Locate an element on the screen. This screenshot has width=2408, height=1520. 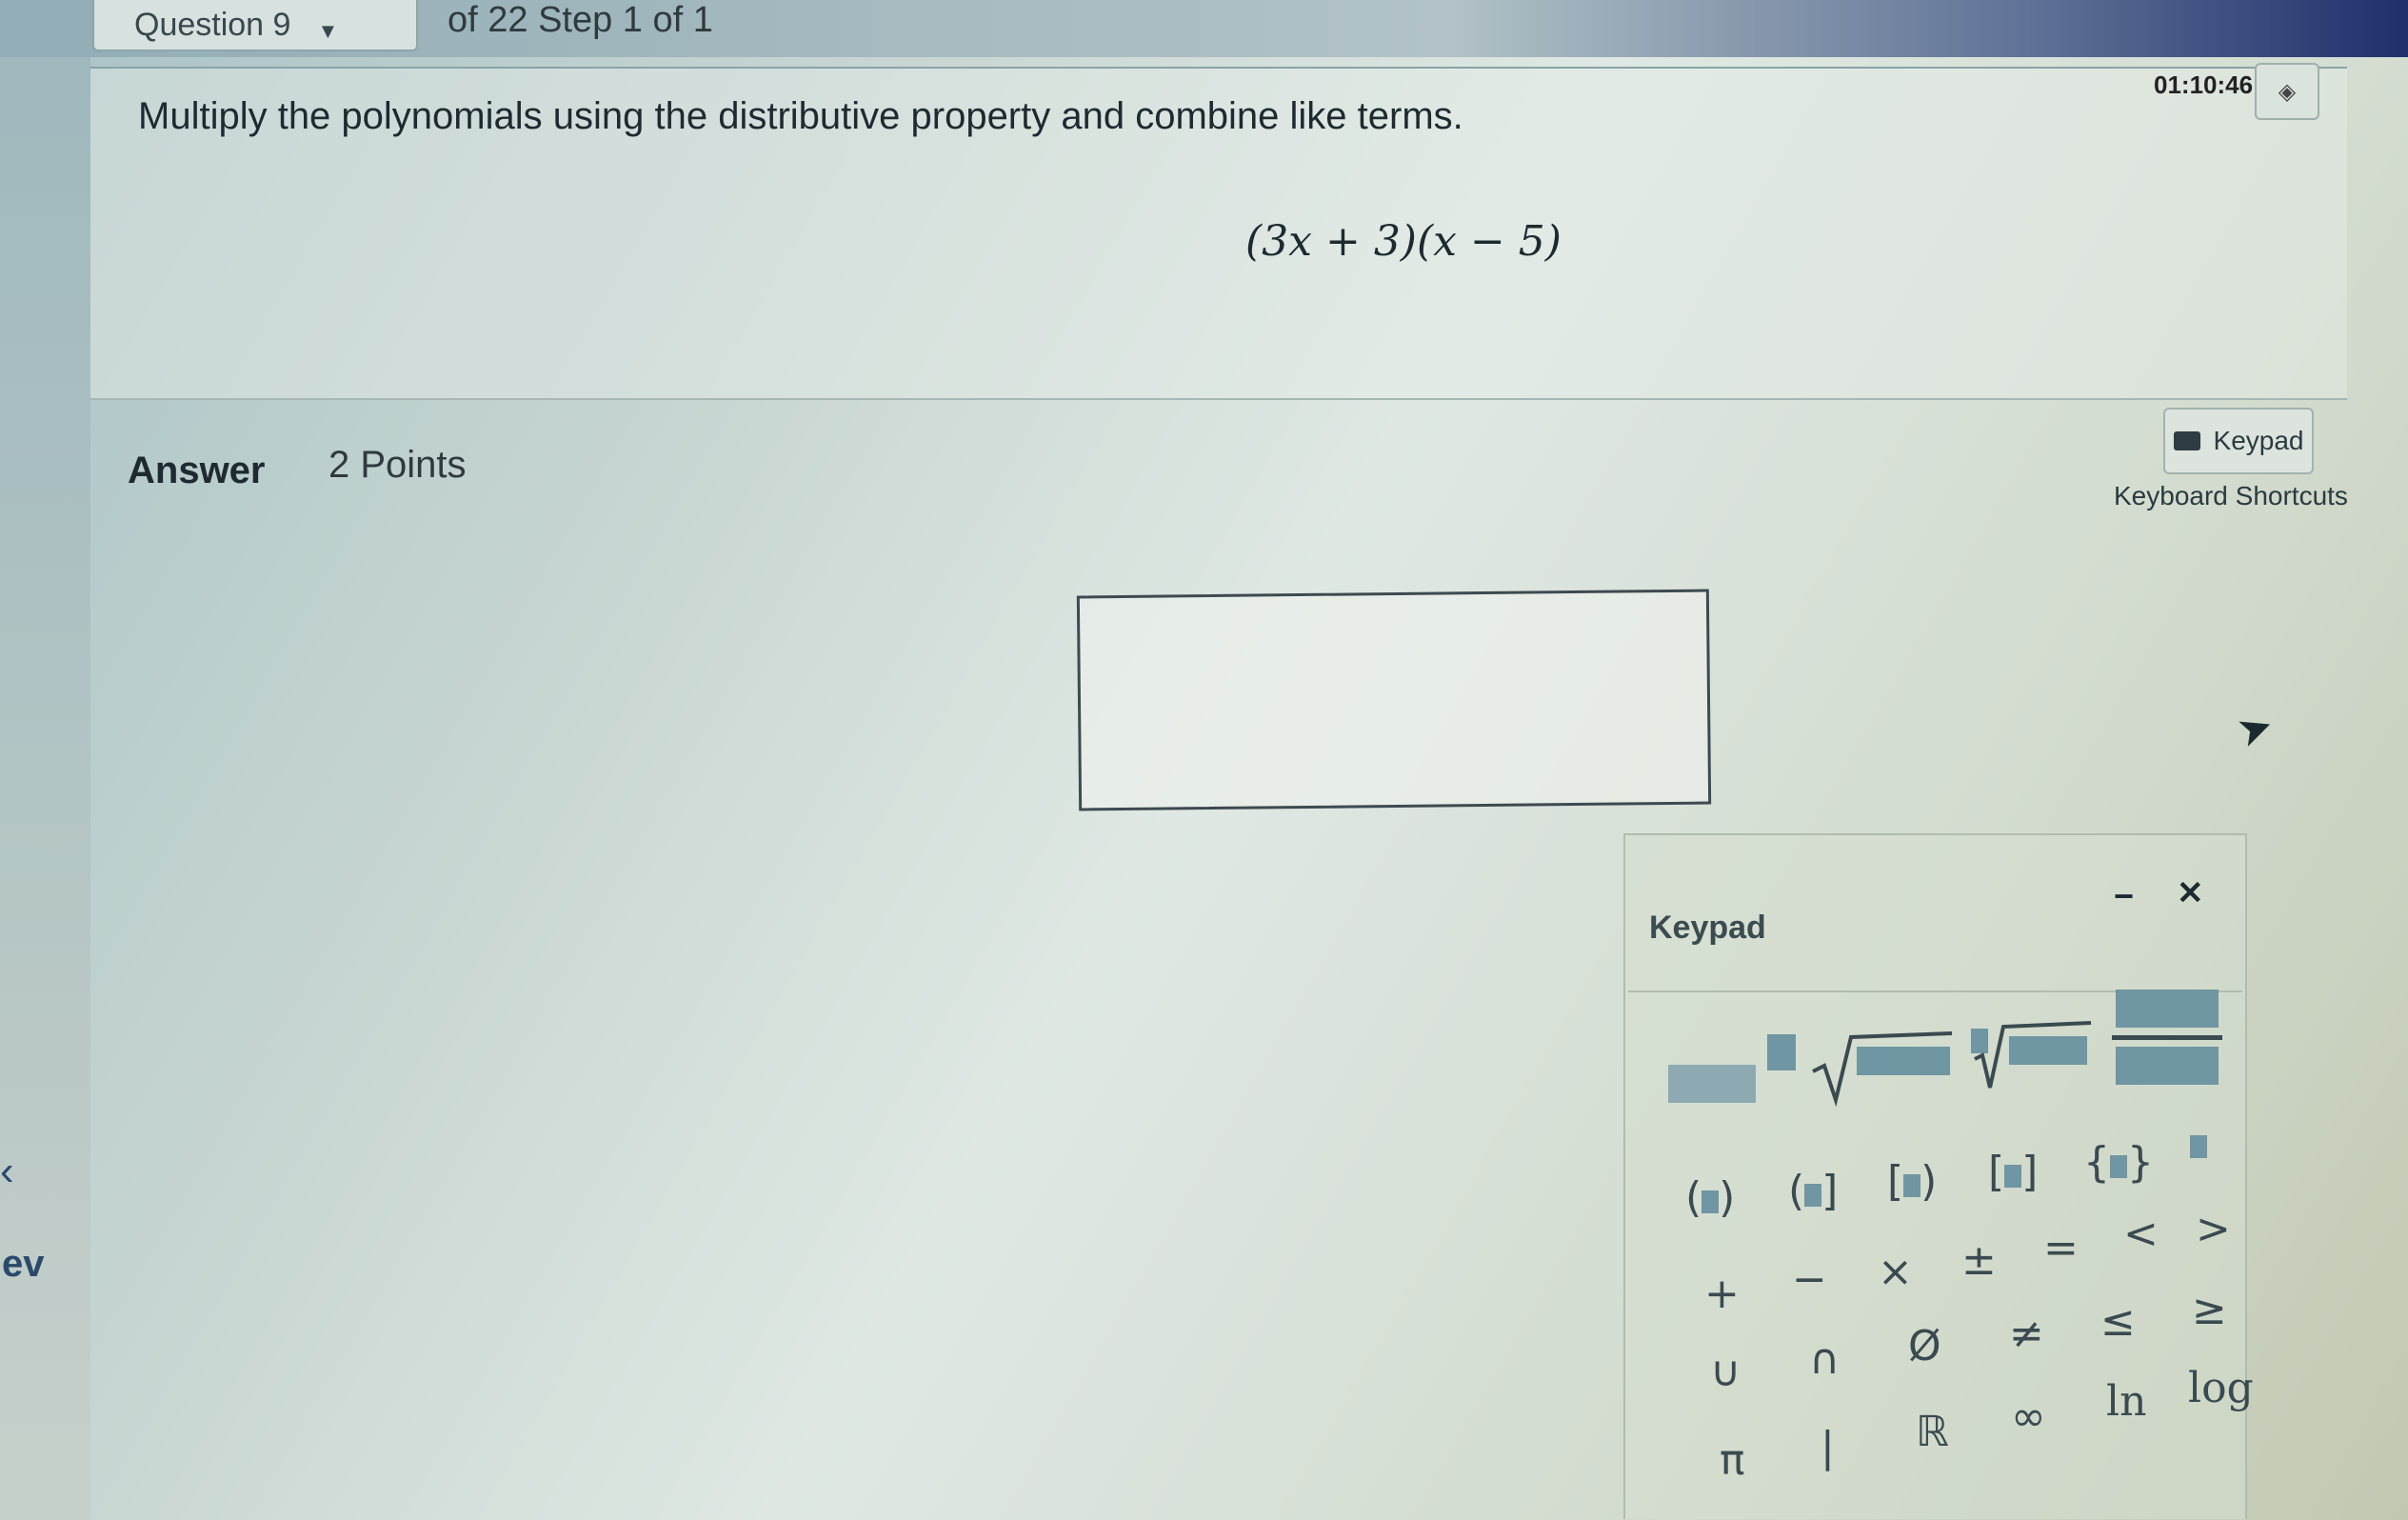
keypad-plus-key: + is located at coordinates (1722, 1294).